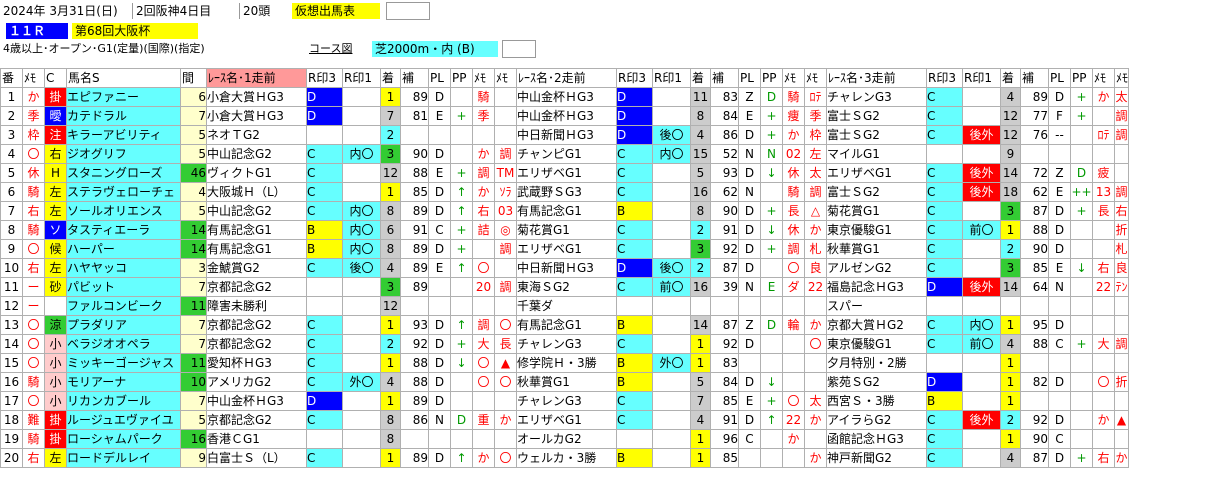 This screenshot has height=480, width=1206. What do you see at coordinates (981, 78) in the screenshot?
I see `col-header: R印1` at bounding box center [981, 78].